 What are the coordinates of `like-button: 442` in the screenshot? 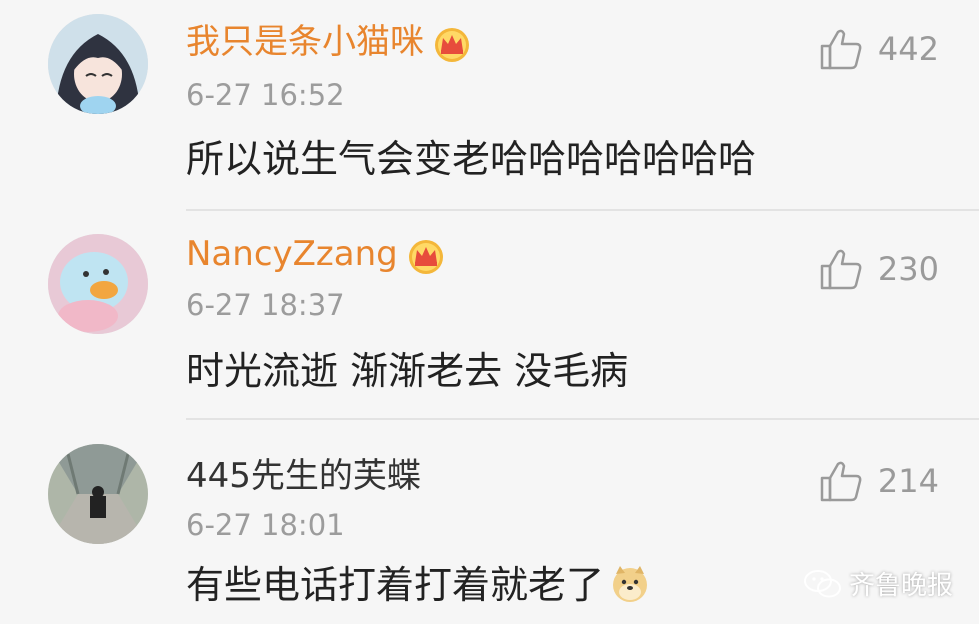 It's located at (878, 49).